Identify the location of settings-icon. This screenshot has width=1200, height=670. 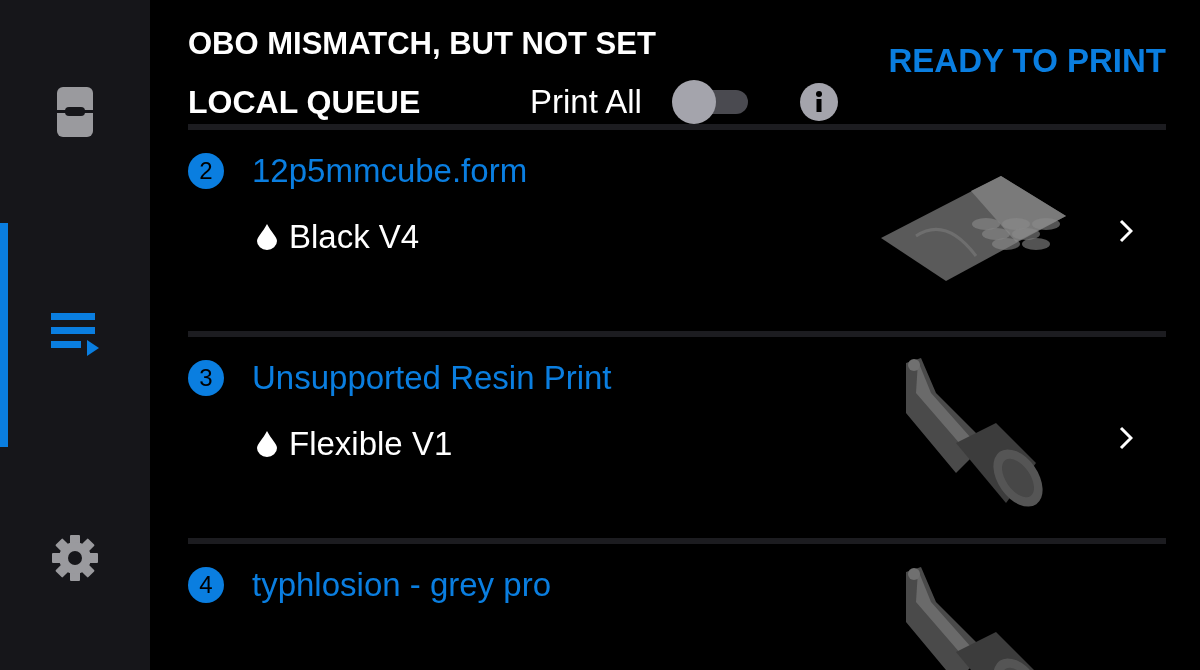
(75, 558).